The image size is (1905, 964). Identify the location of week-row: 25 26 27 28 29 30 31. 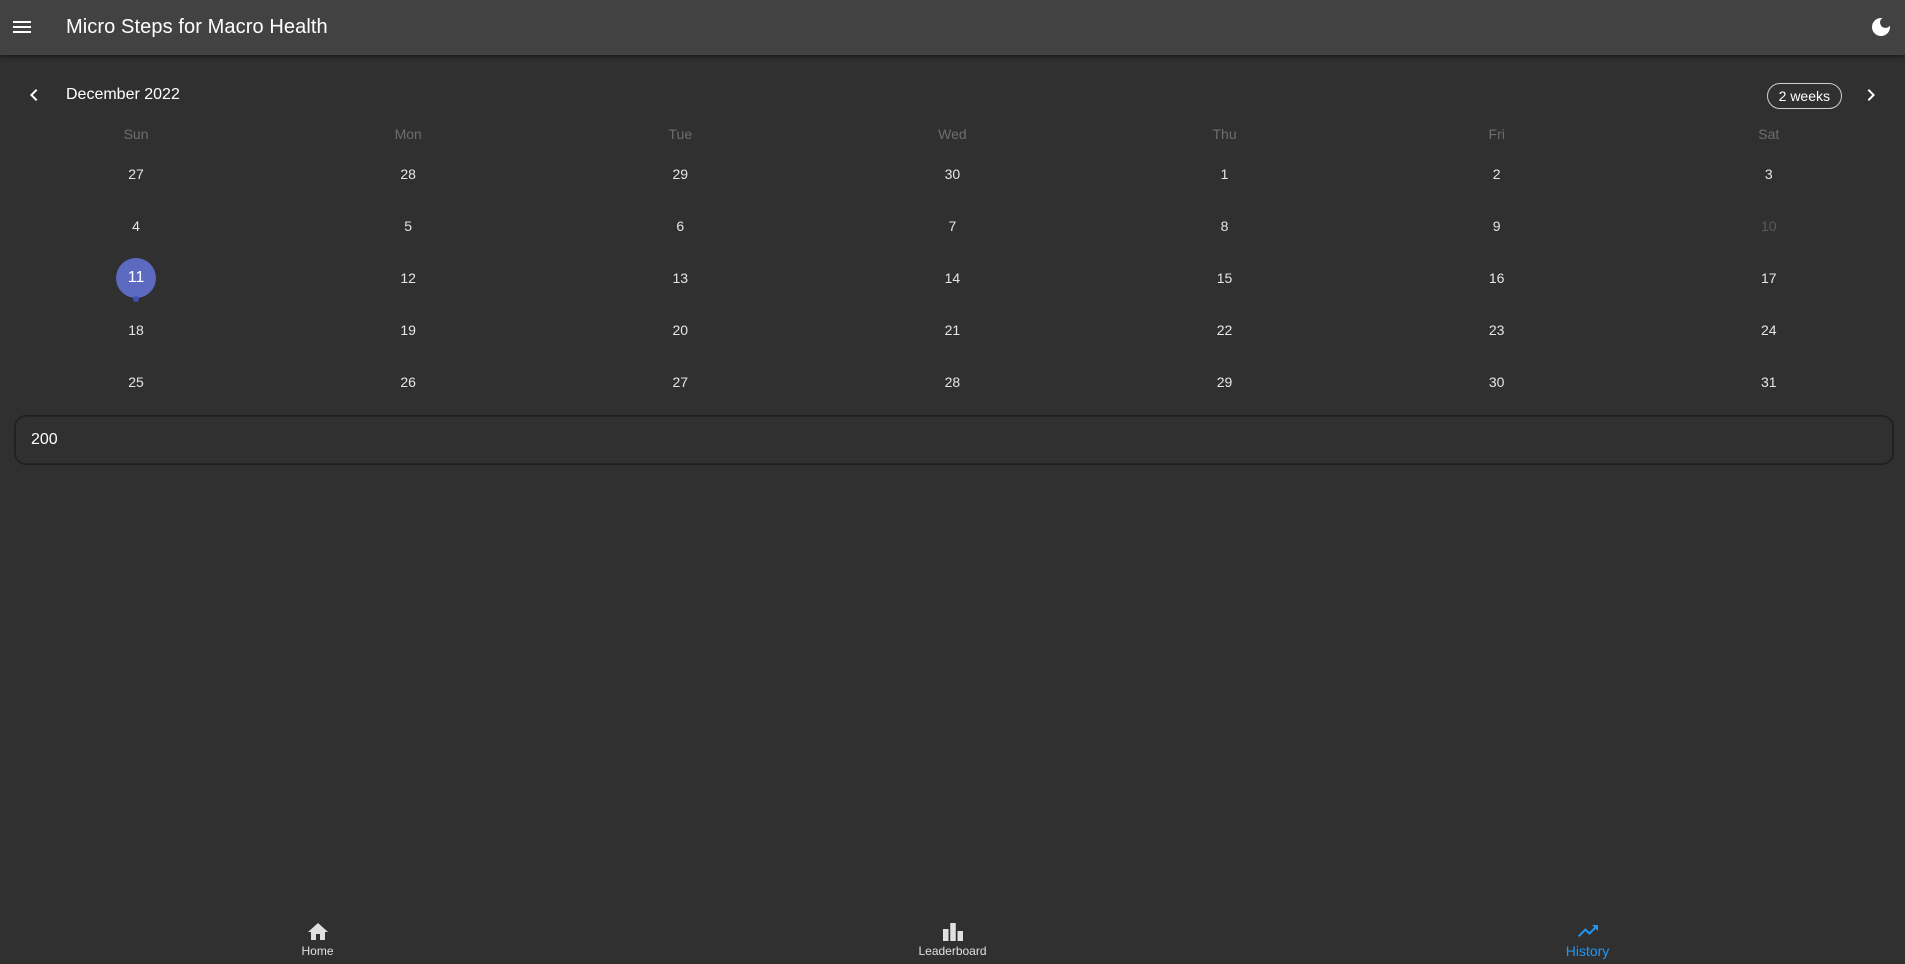
(952, 382).